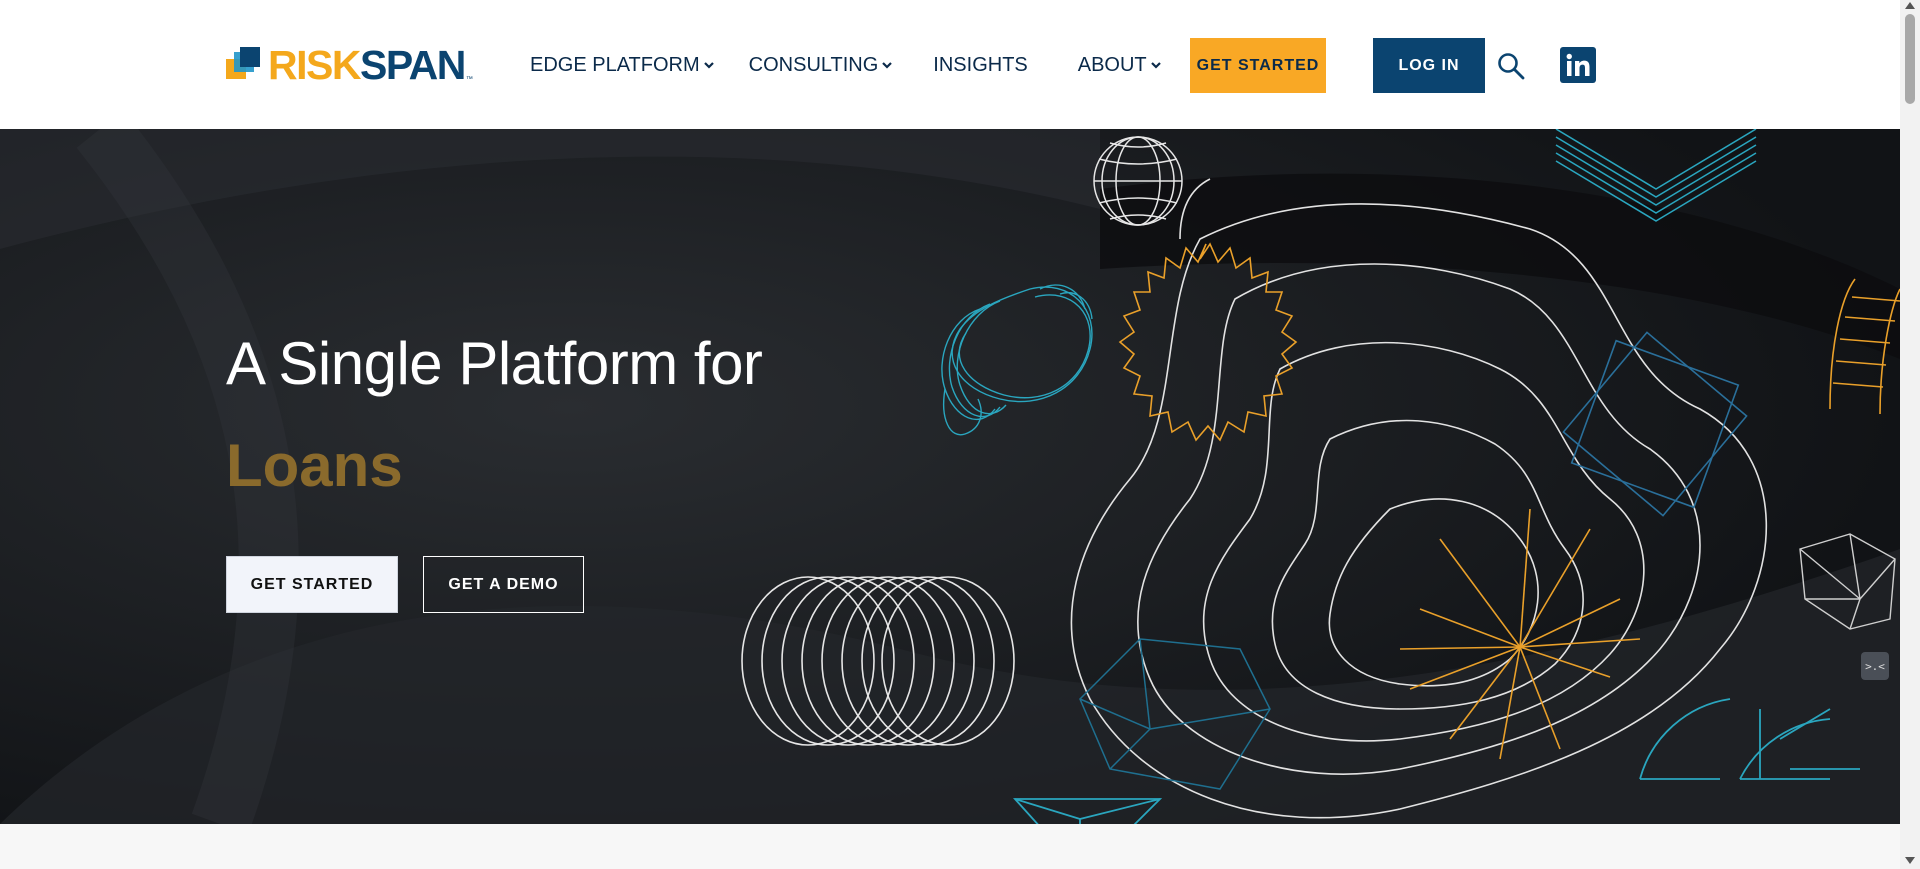 The width and height of the screenshot is (1920, 869). I want to click on scroll-up-arrow-icon, so click(1910, 5).